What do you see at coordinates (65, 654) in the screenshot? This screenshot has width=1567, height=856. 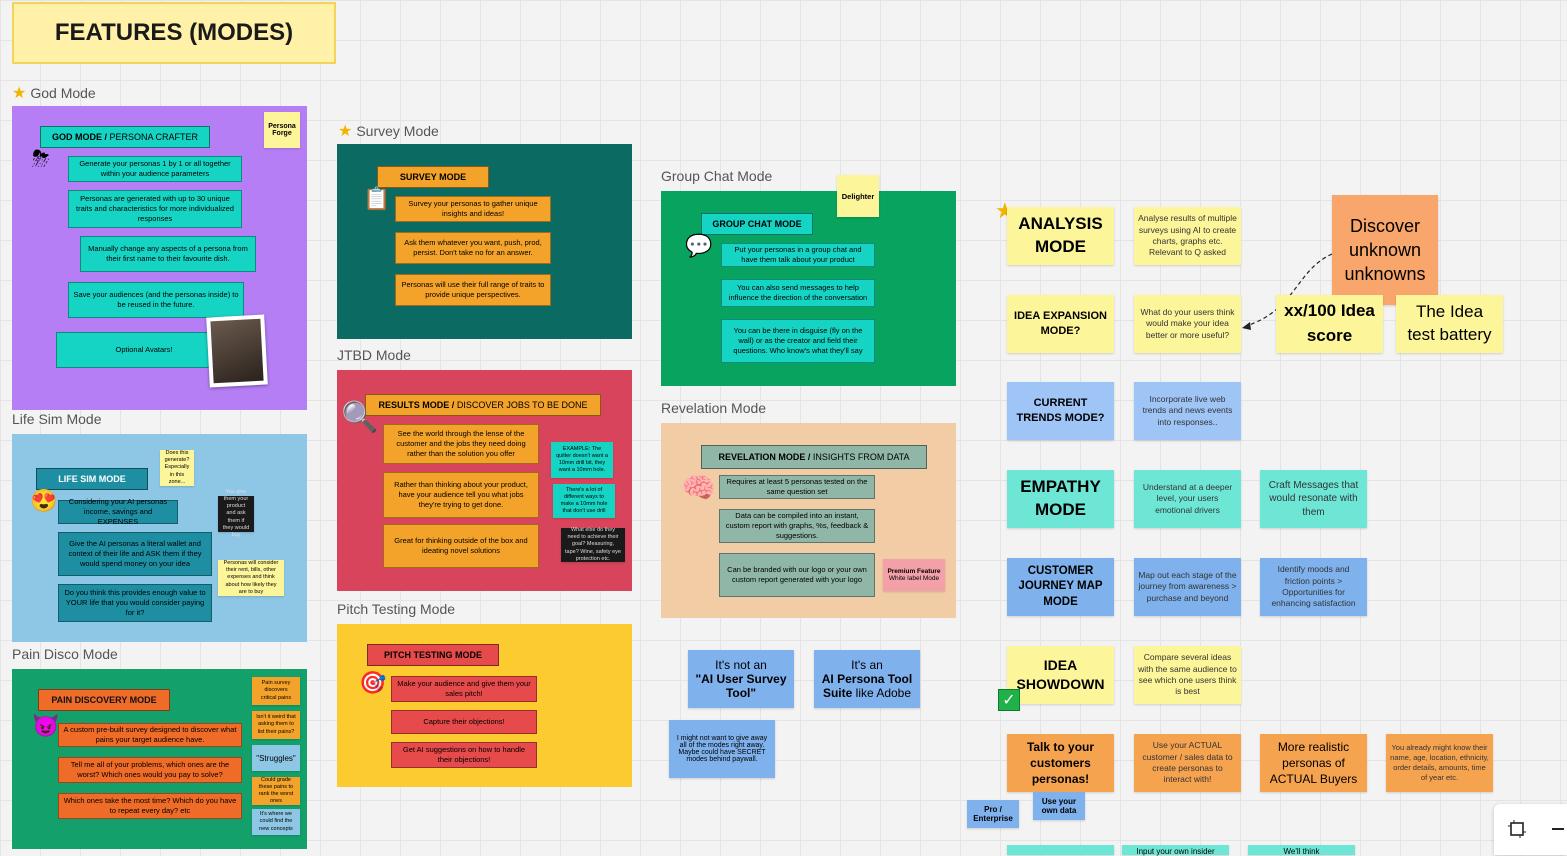 I see `frame-label-pain: Pain Disco Mode` at bounding box center [65, 654].